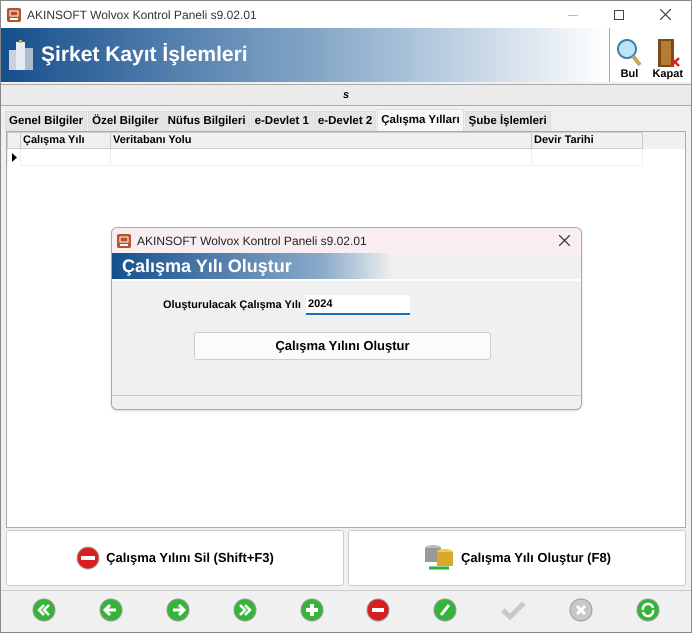  What do you see at coordinates (46, 121) in the screenshot?
I see `tab: Genel Bilgiler` at bounding box center [46, 121].